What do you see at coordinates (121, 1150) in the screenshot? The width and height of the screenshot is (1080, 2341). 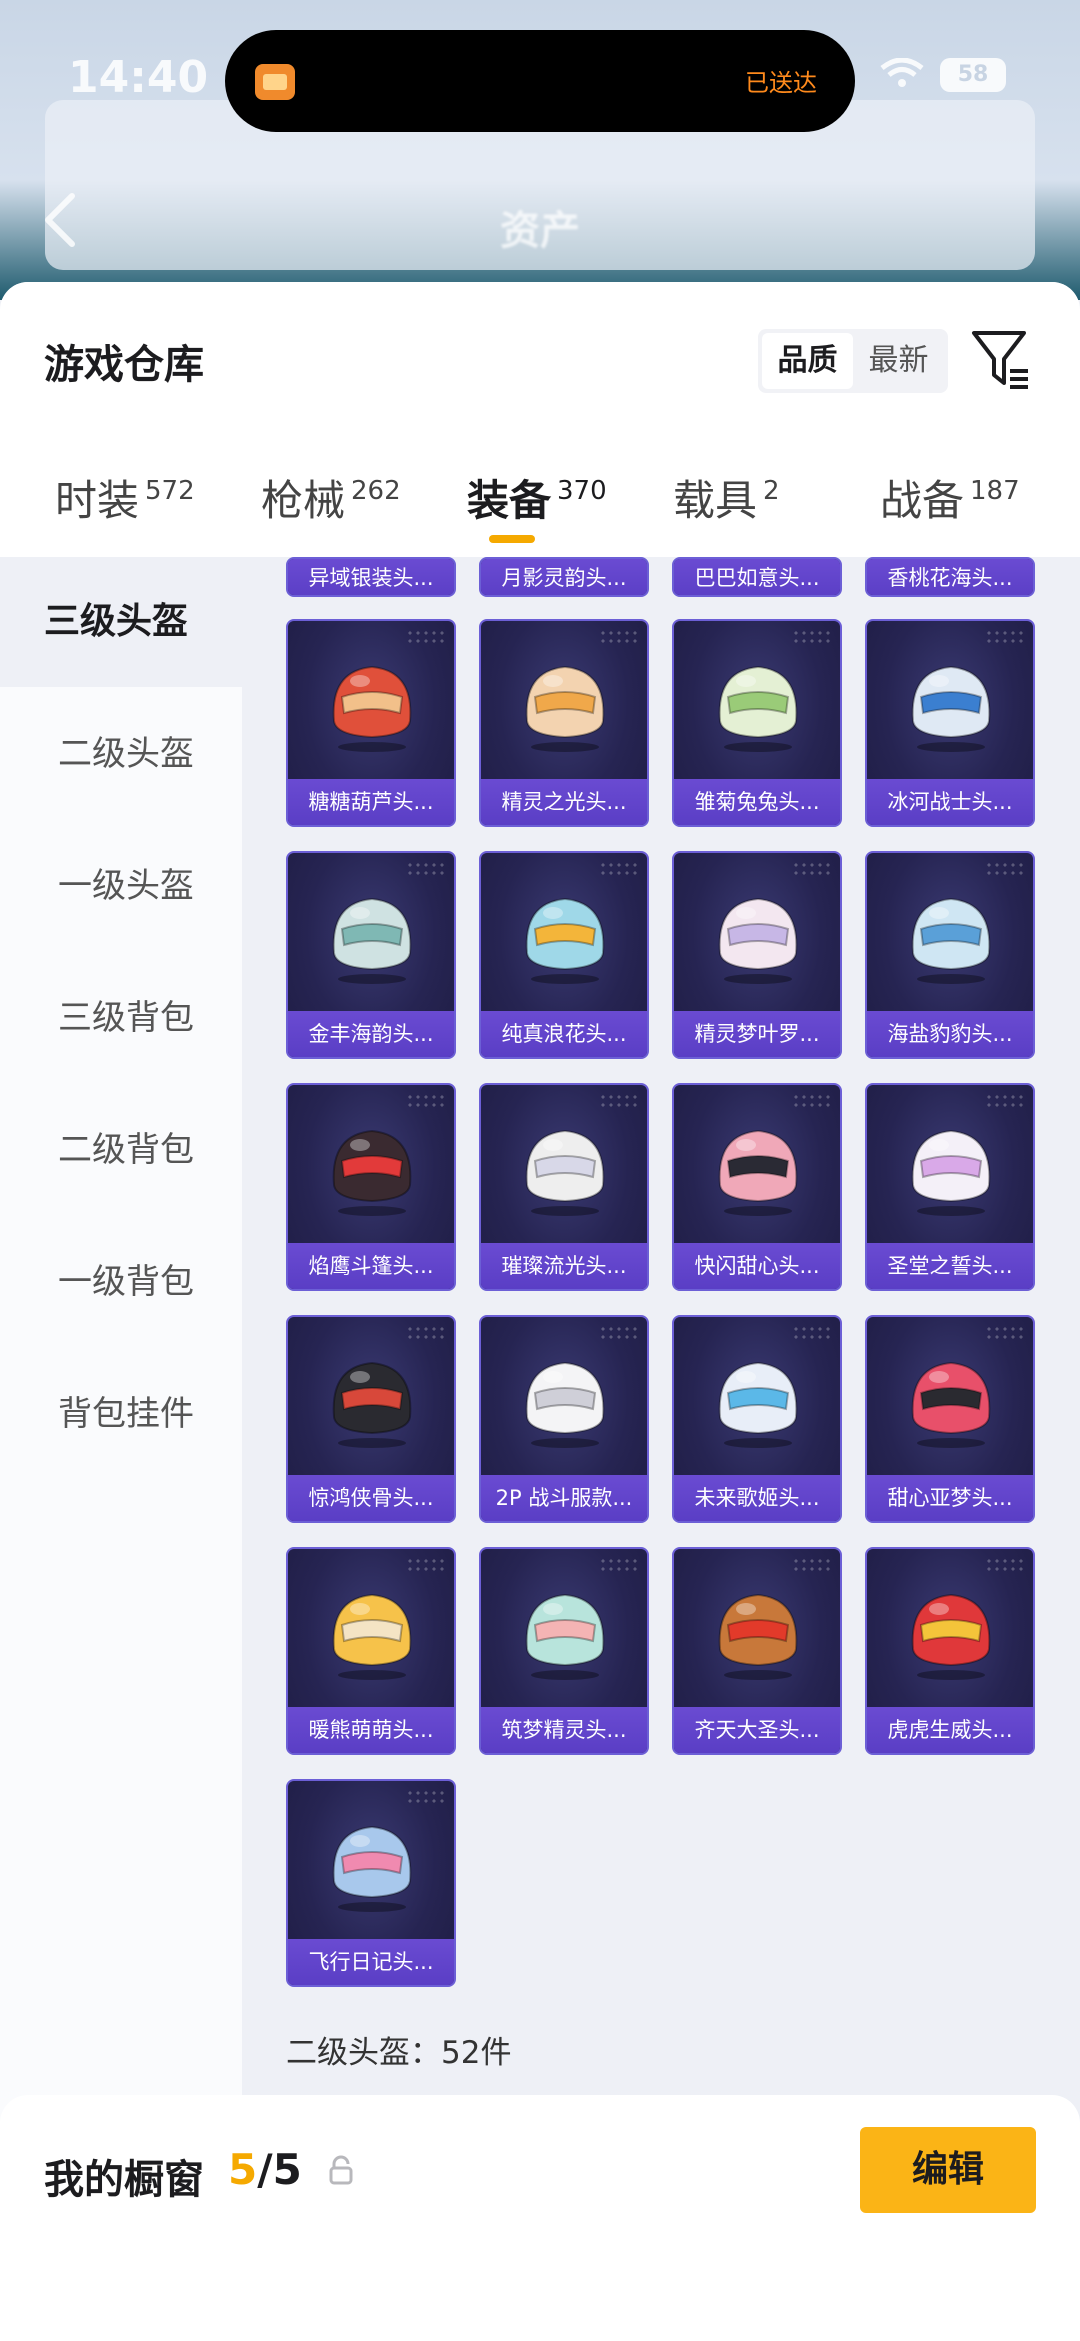 I see `sidebar-item-level2-backpack: 二级背包` at bounding box center [121, 1150].